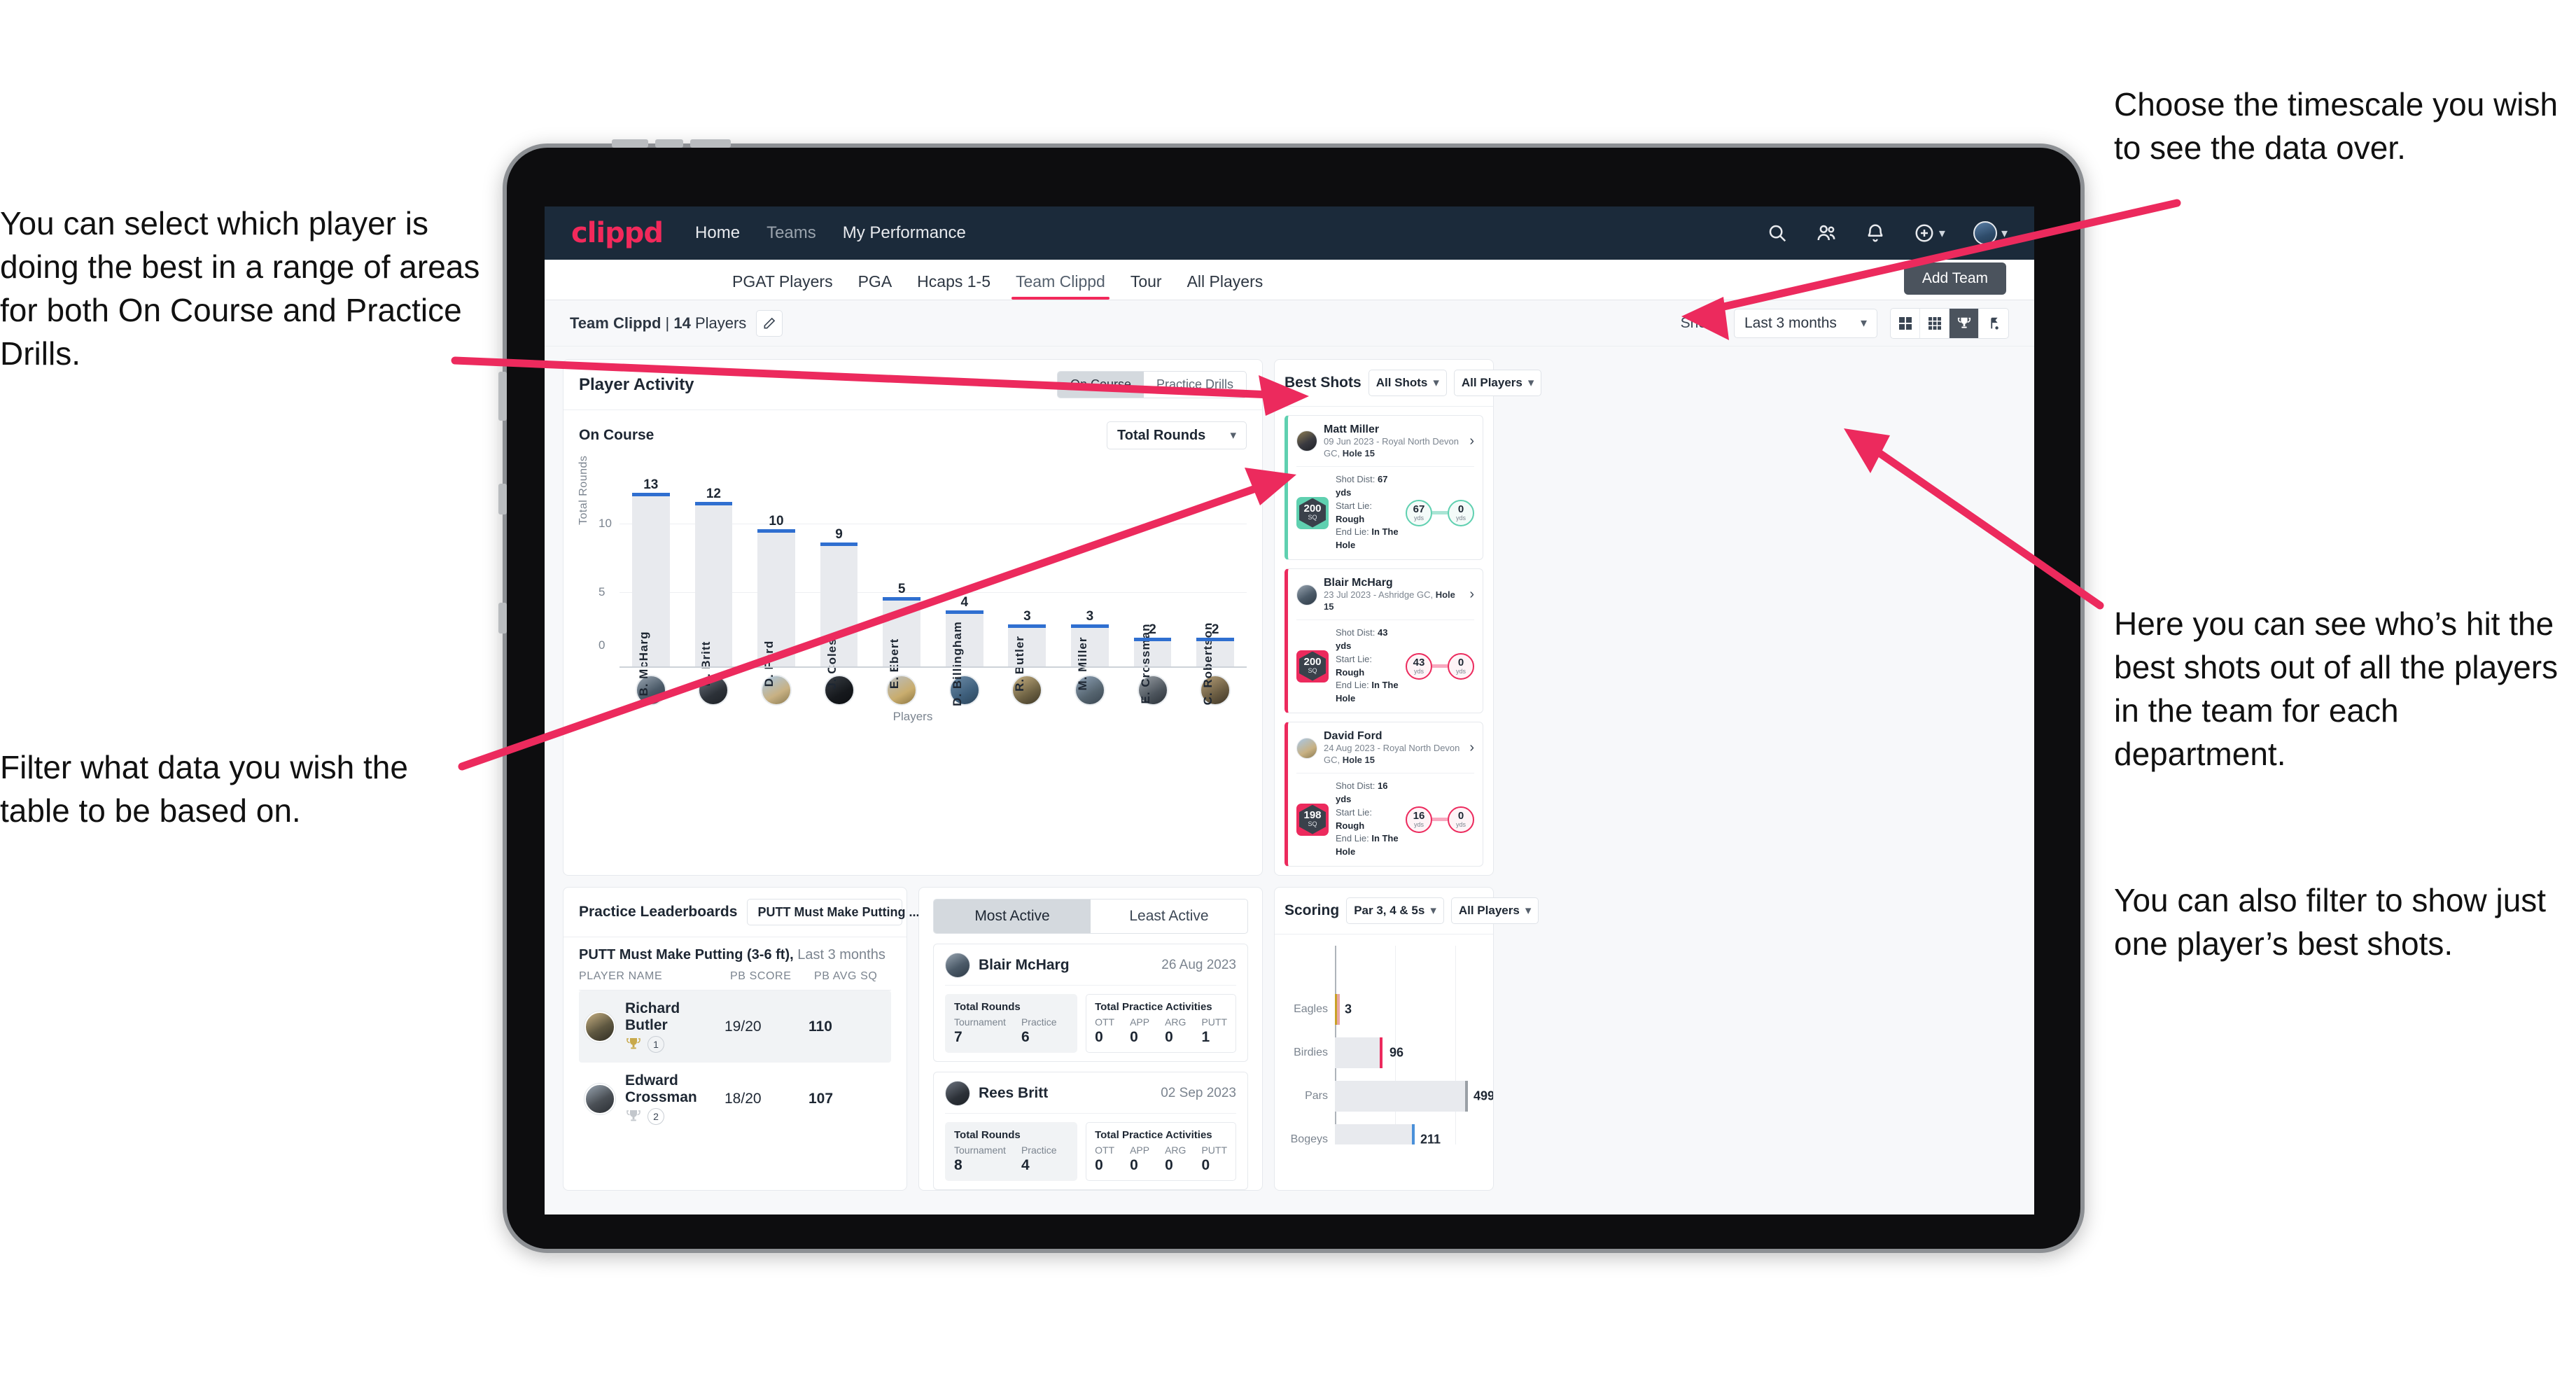 This screenshot has height=1386, width=2576. Describe the element at coordinates (1195, 385) in the screenshot. I see `segment-practice-drills: Practice Drills` at that location.